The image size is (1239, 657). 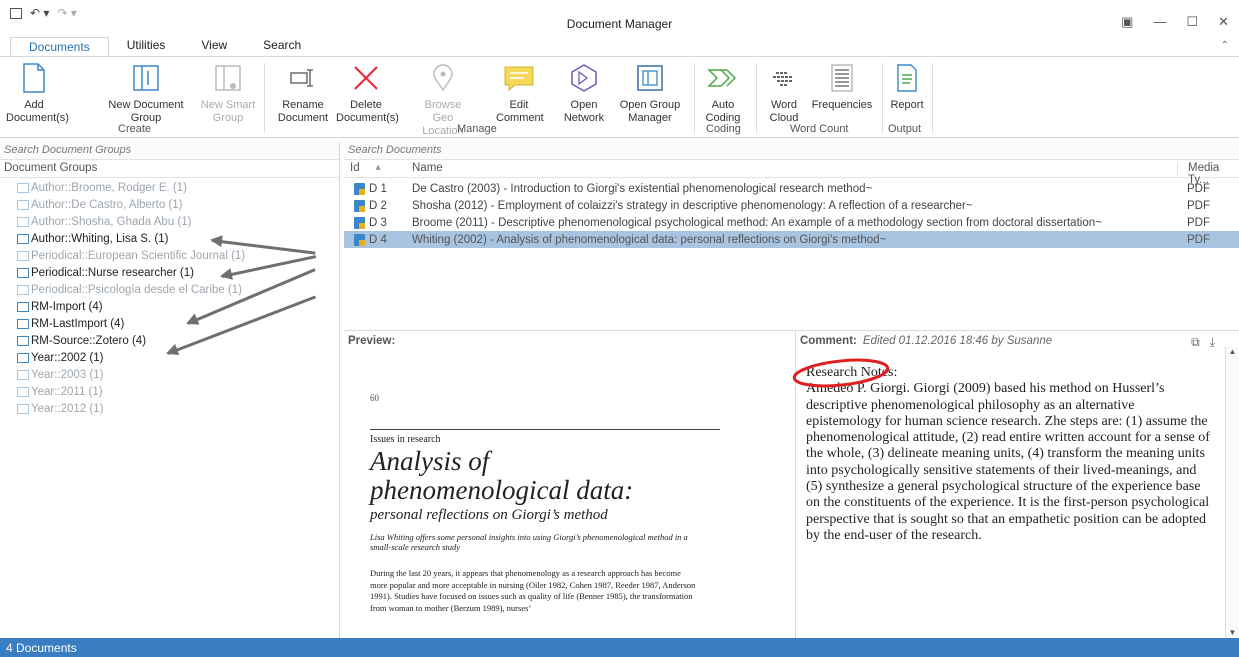 What do you see at coordinates (366, 78) in the screenshot?
I see `delete-icon` at bounding box center [366, 78].